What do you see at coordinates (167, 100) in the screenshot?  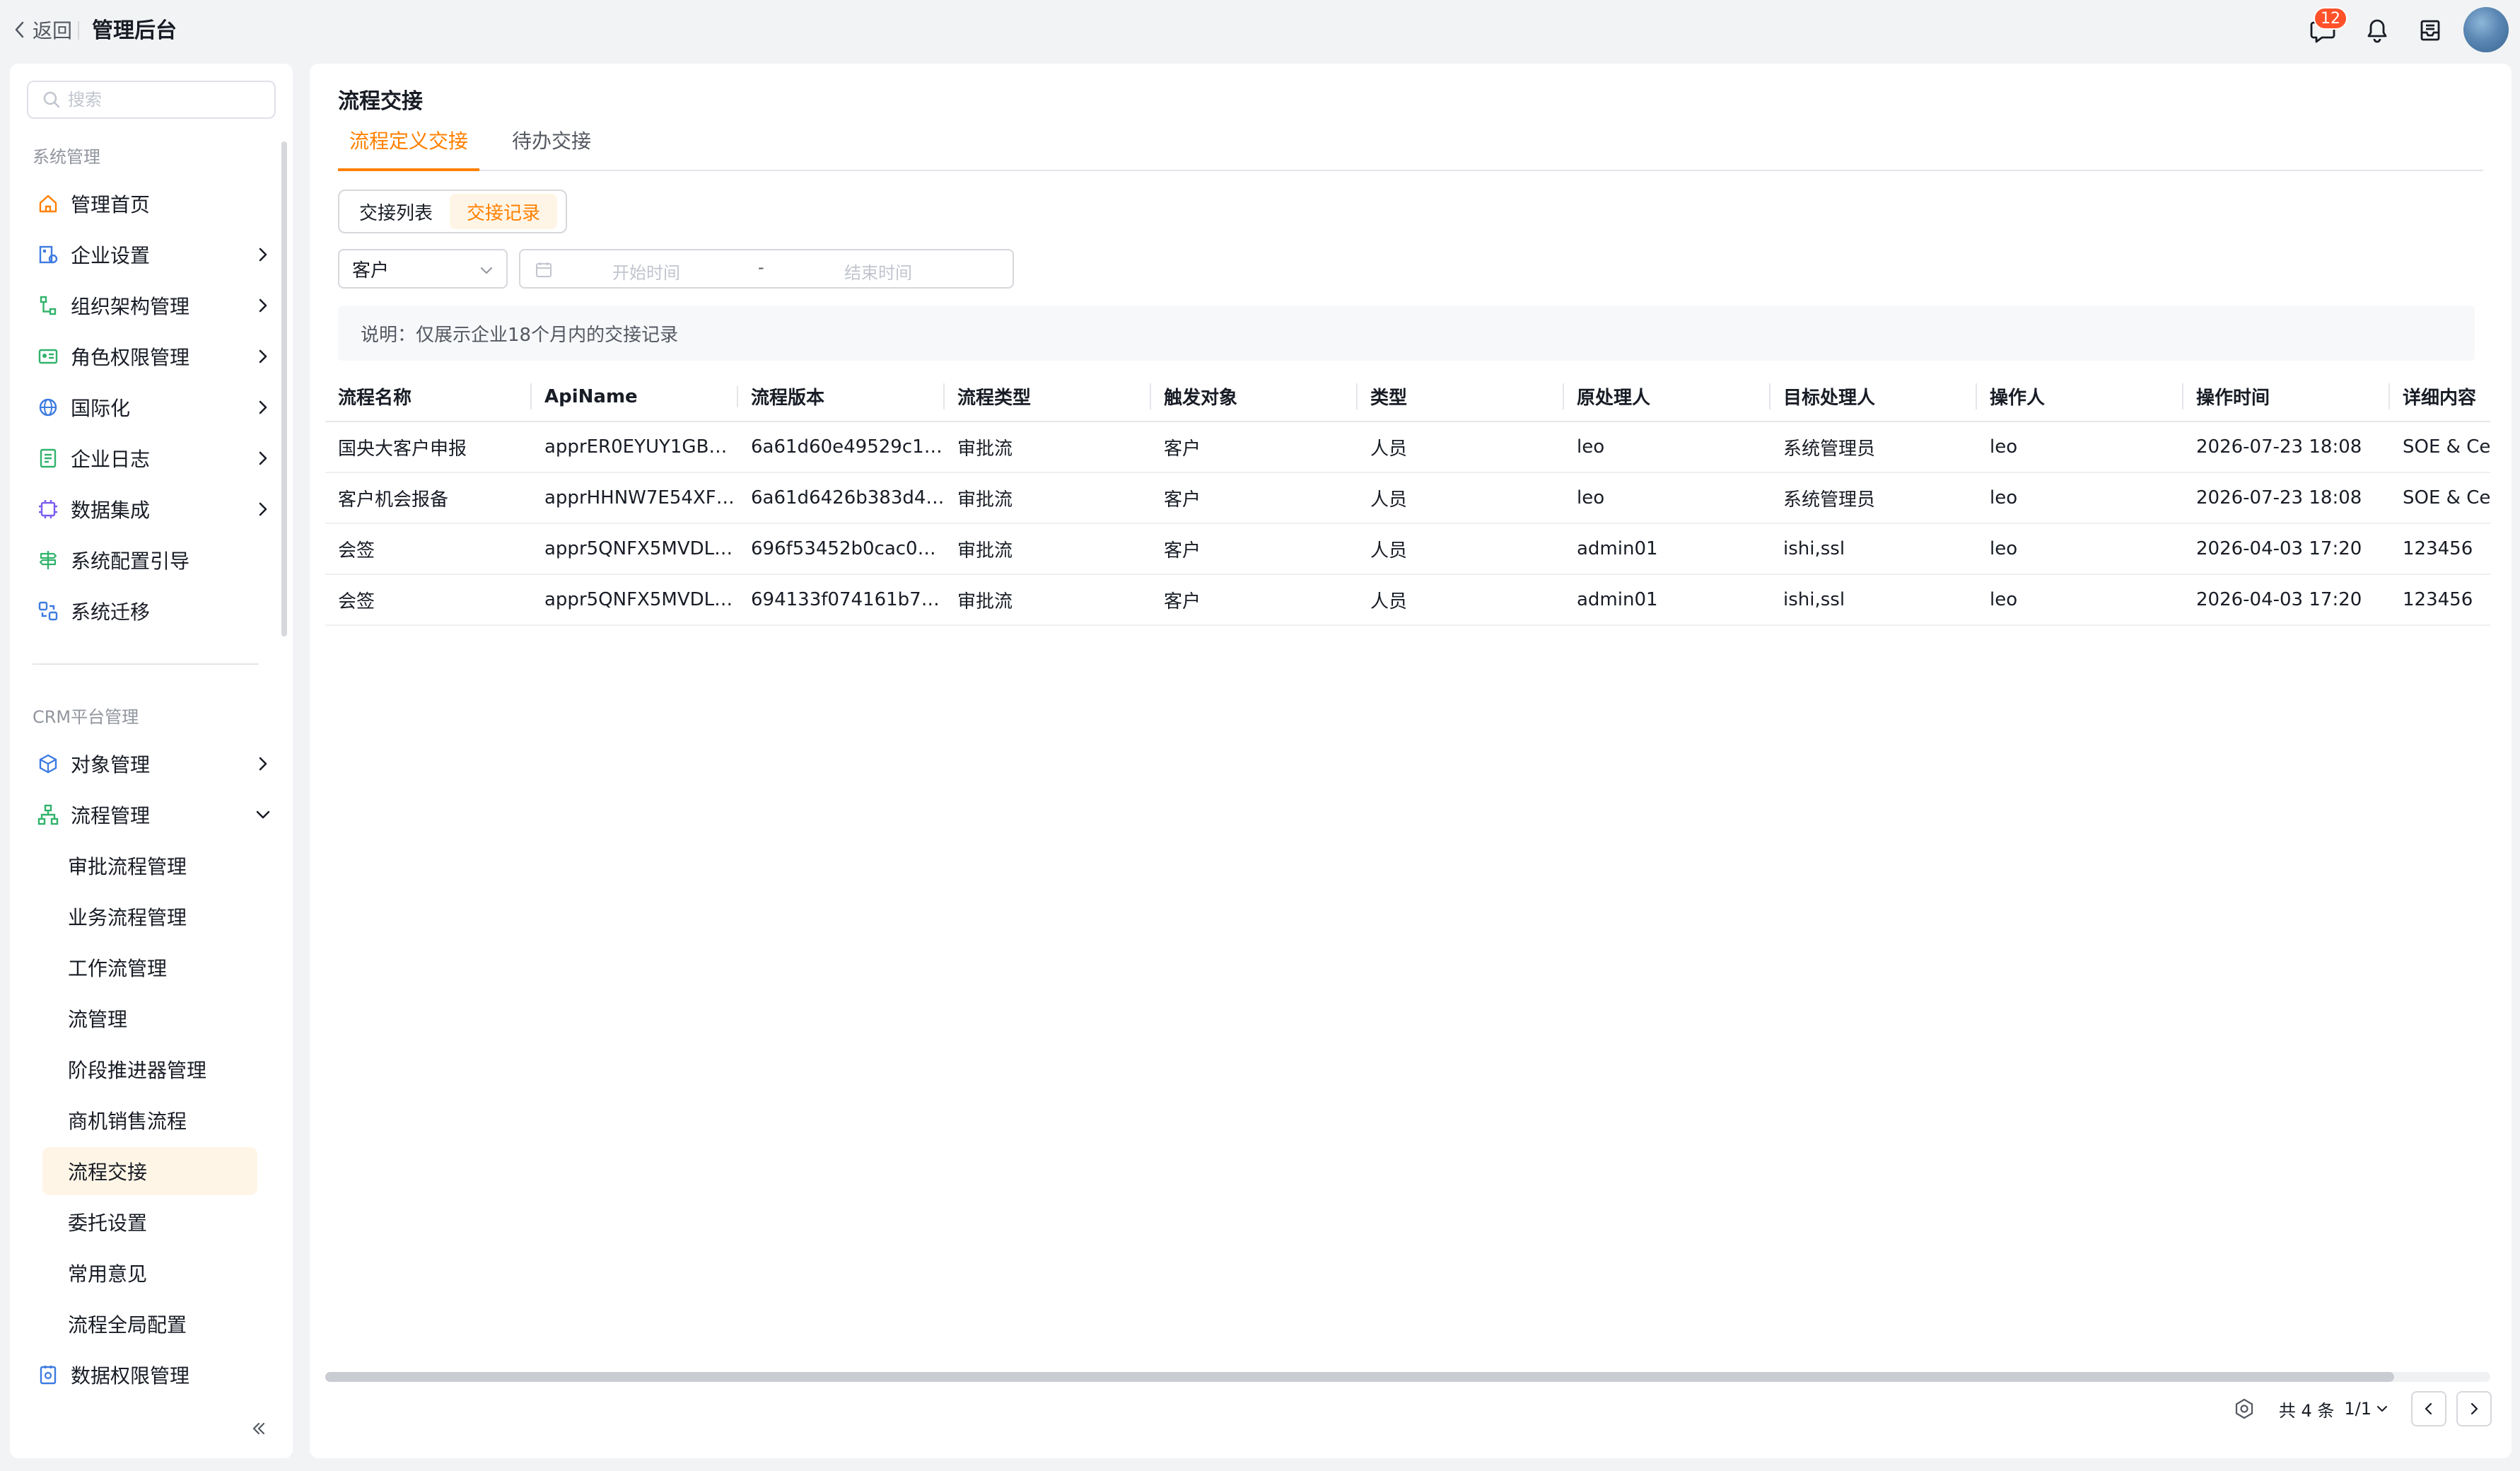 I see `search-input` at bounding box center [167, 100].